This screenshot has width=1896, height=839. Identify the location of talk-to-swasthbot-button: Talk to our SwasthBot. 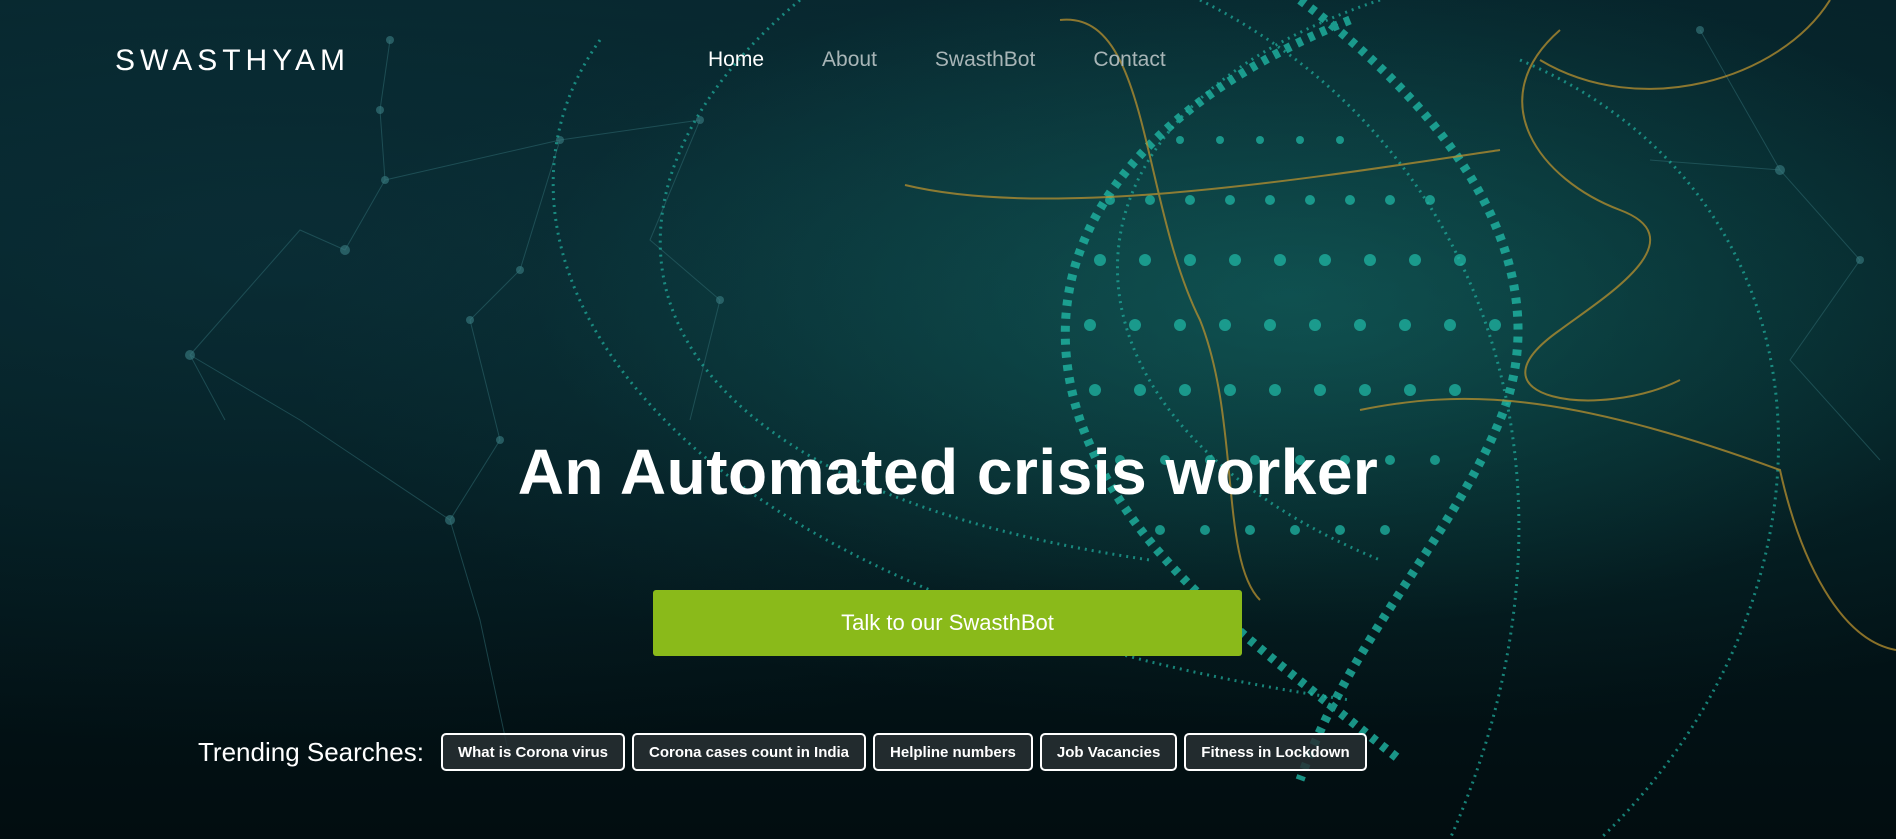
(947, 623).